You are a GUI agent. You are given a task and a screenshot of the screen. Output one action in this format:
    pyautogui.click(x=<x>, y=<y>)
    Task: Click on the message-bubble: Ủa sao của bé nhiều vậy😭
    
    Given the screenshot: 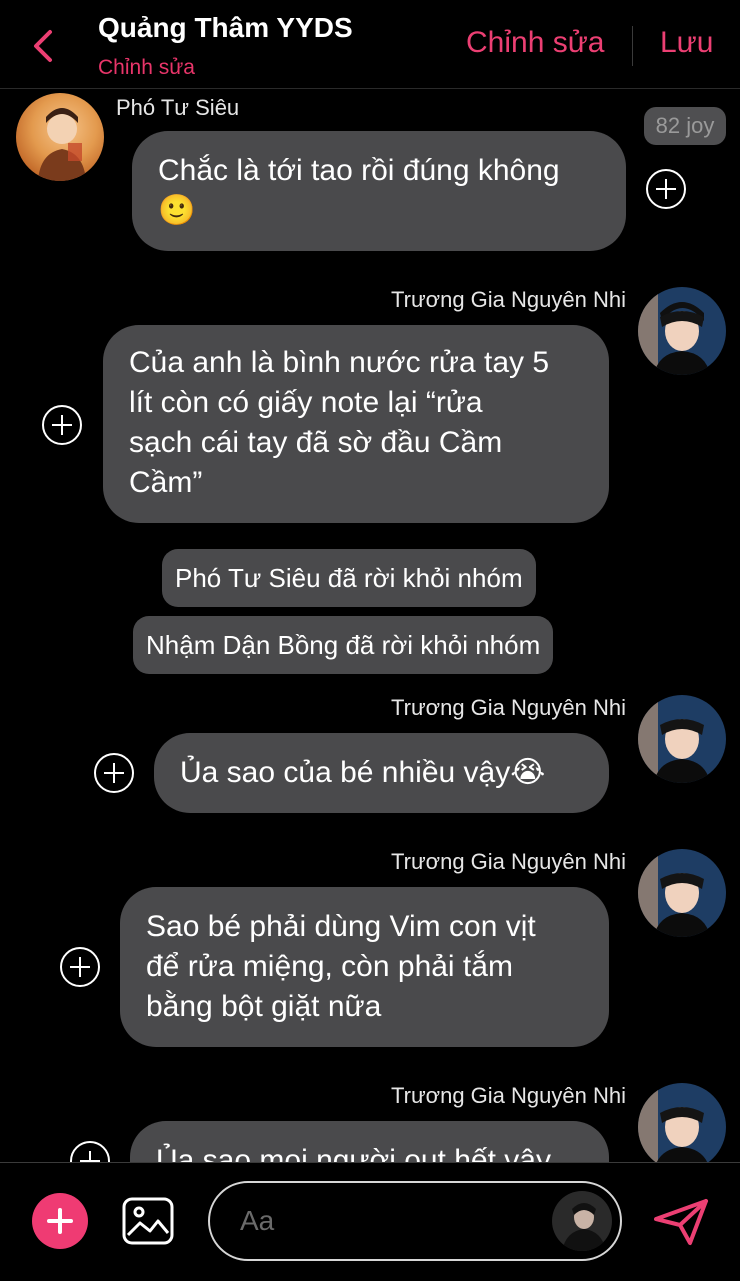 What is the action you would take?
    pyautogui.click(x=381, y=773)
    